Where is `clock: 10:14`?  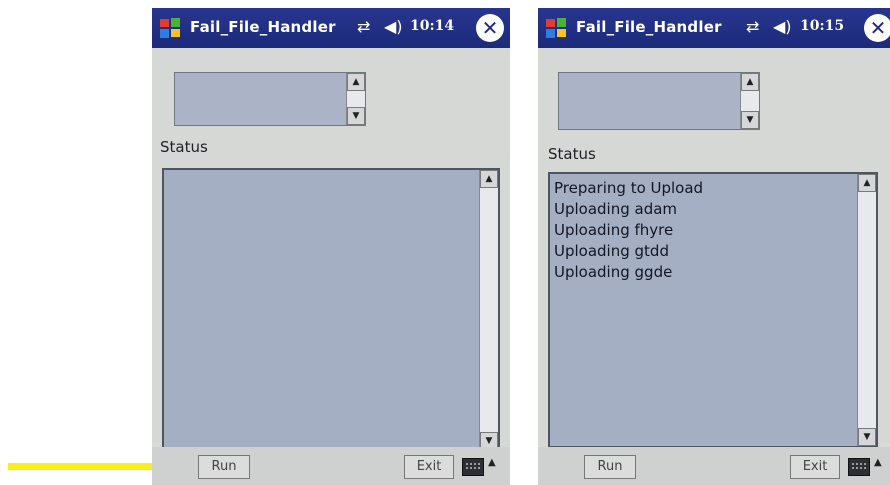
clock: 10:14 is located at coordinates (432, 26).